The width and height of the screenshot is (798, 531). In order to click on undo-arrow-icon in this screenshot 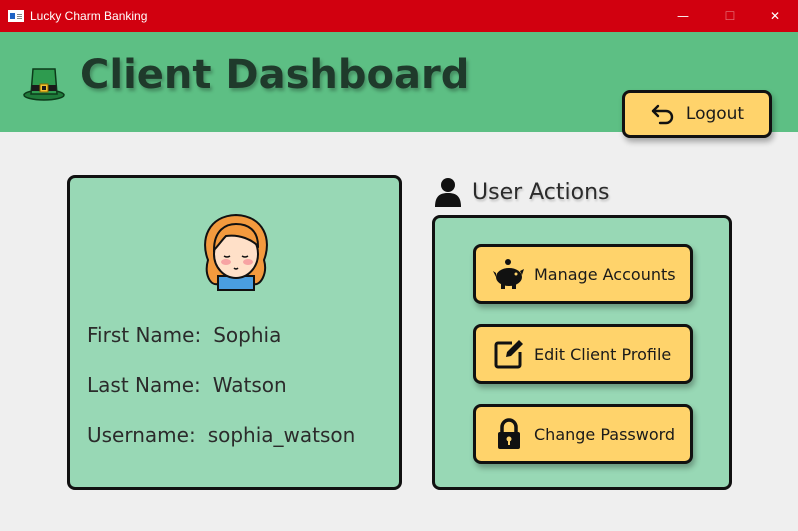, I will do `click(662, 114)`.